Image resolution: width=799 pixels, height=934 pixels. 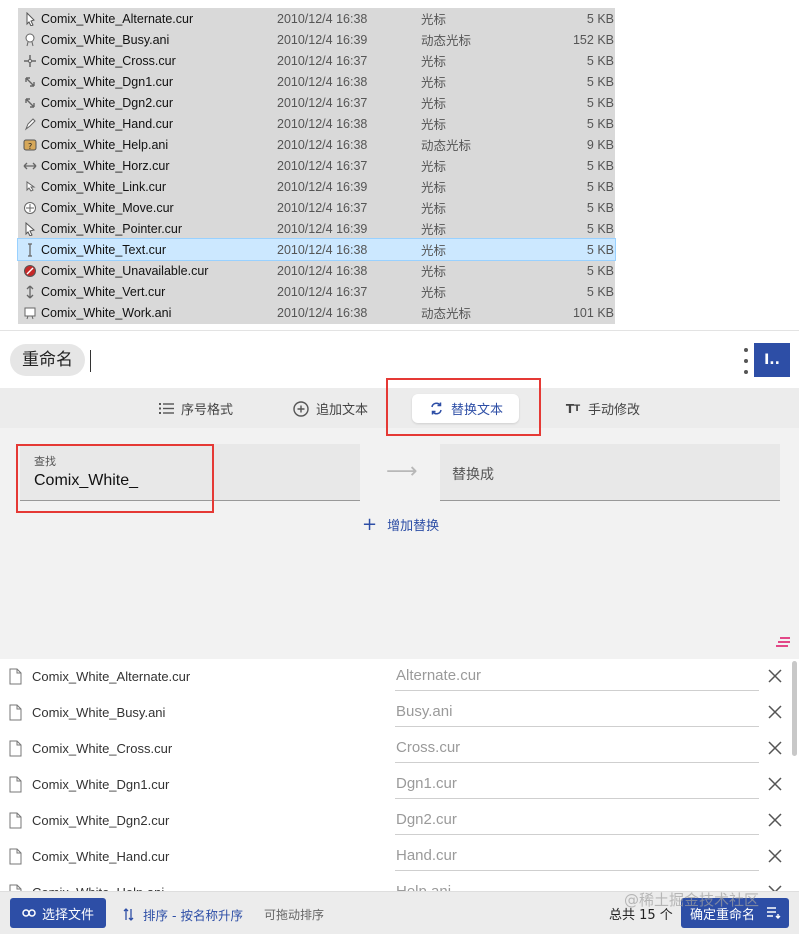 What do you see at coordinates (473, 474) in the screenshot?
I see `replace-input: 替换成` at bounding box center [473, 474].